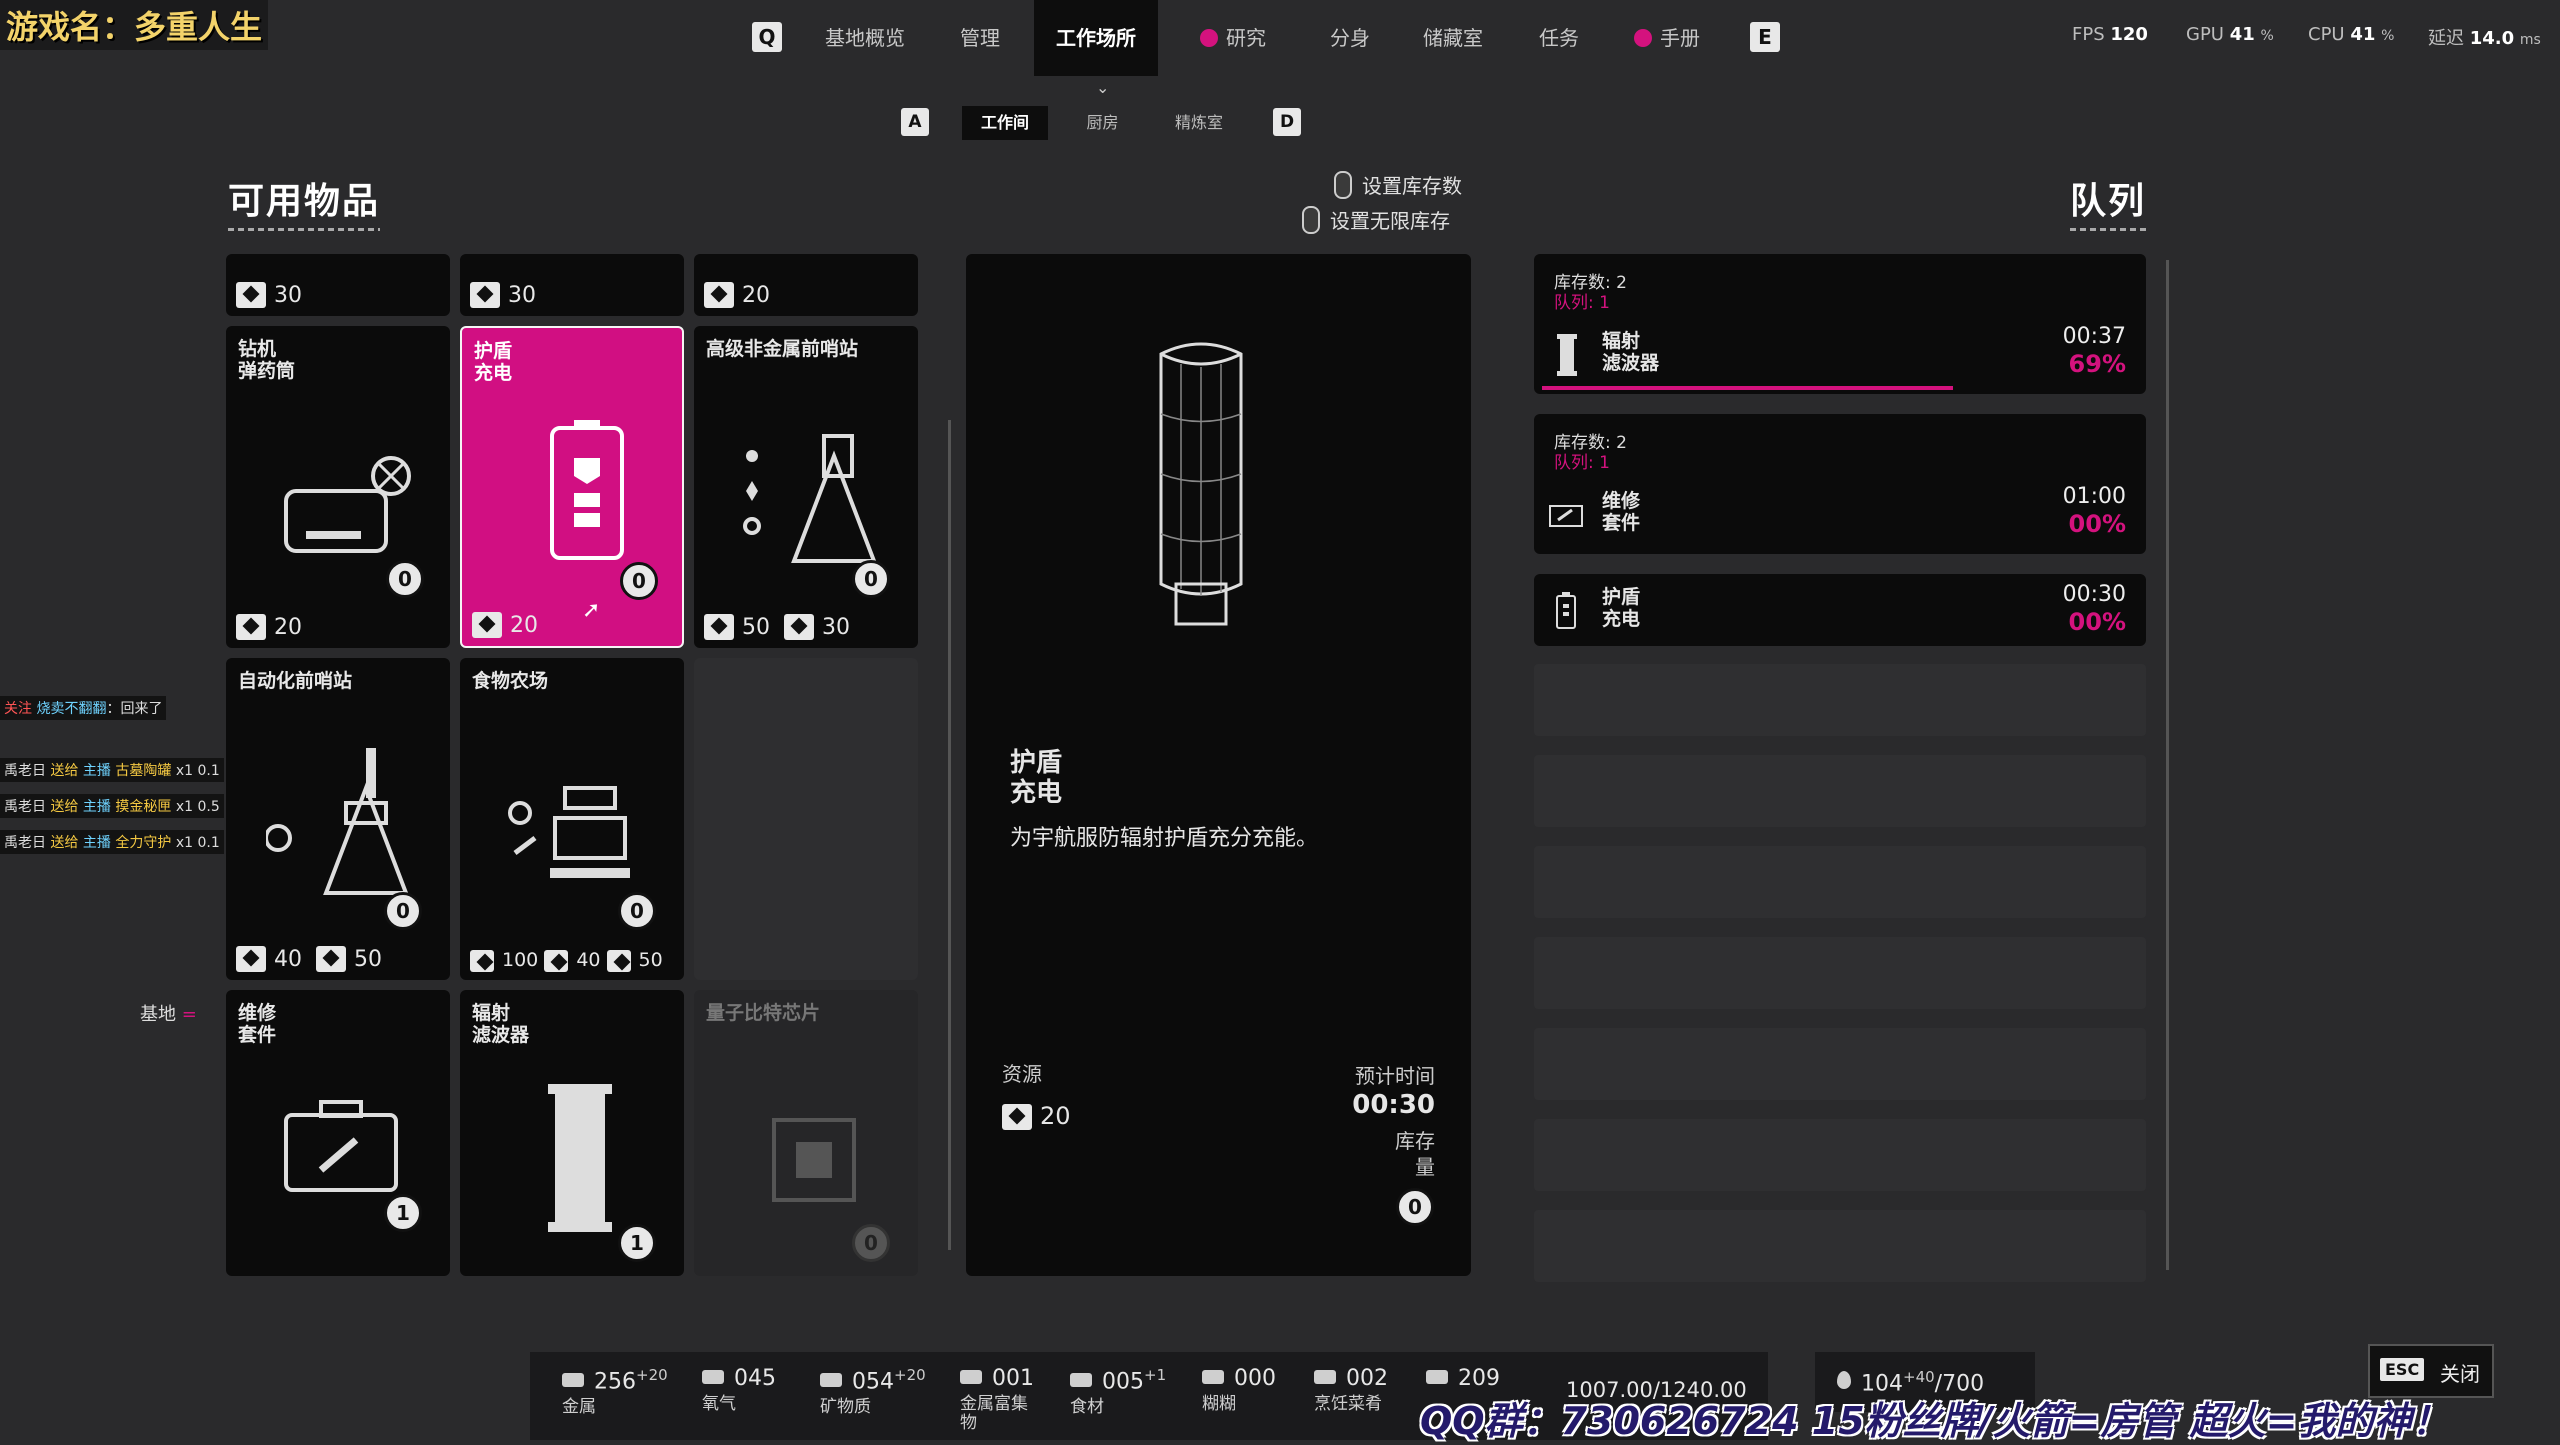 The width and height of the screenshot is (2560, 1445). What do you see at coordinates (2097, 524) in the screenshot?
I see `queue-percent: 00%` at bounding box center [2097, 524].